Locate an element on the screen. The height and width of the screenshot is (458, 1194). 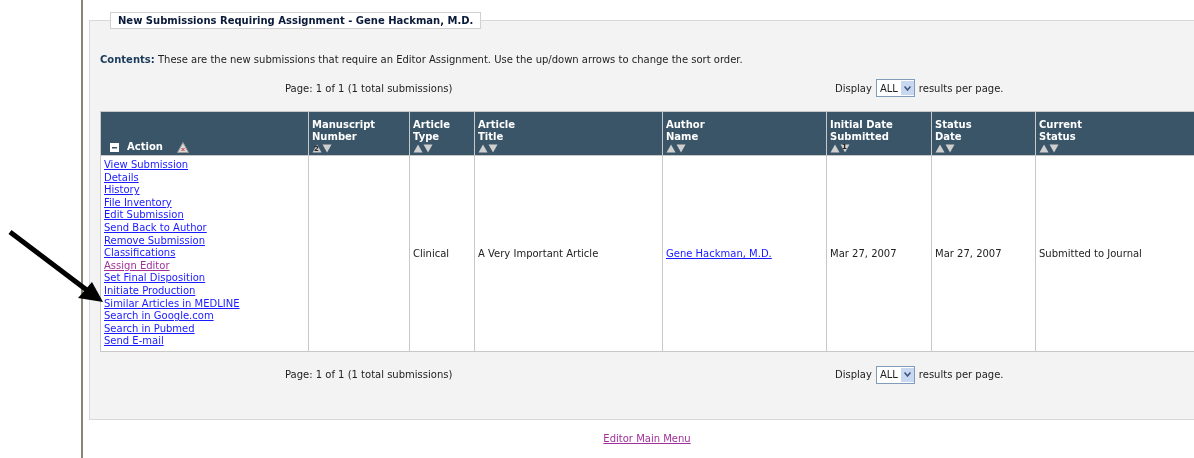
action-link: History is located at coordinates (122, 190).